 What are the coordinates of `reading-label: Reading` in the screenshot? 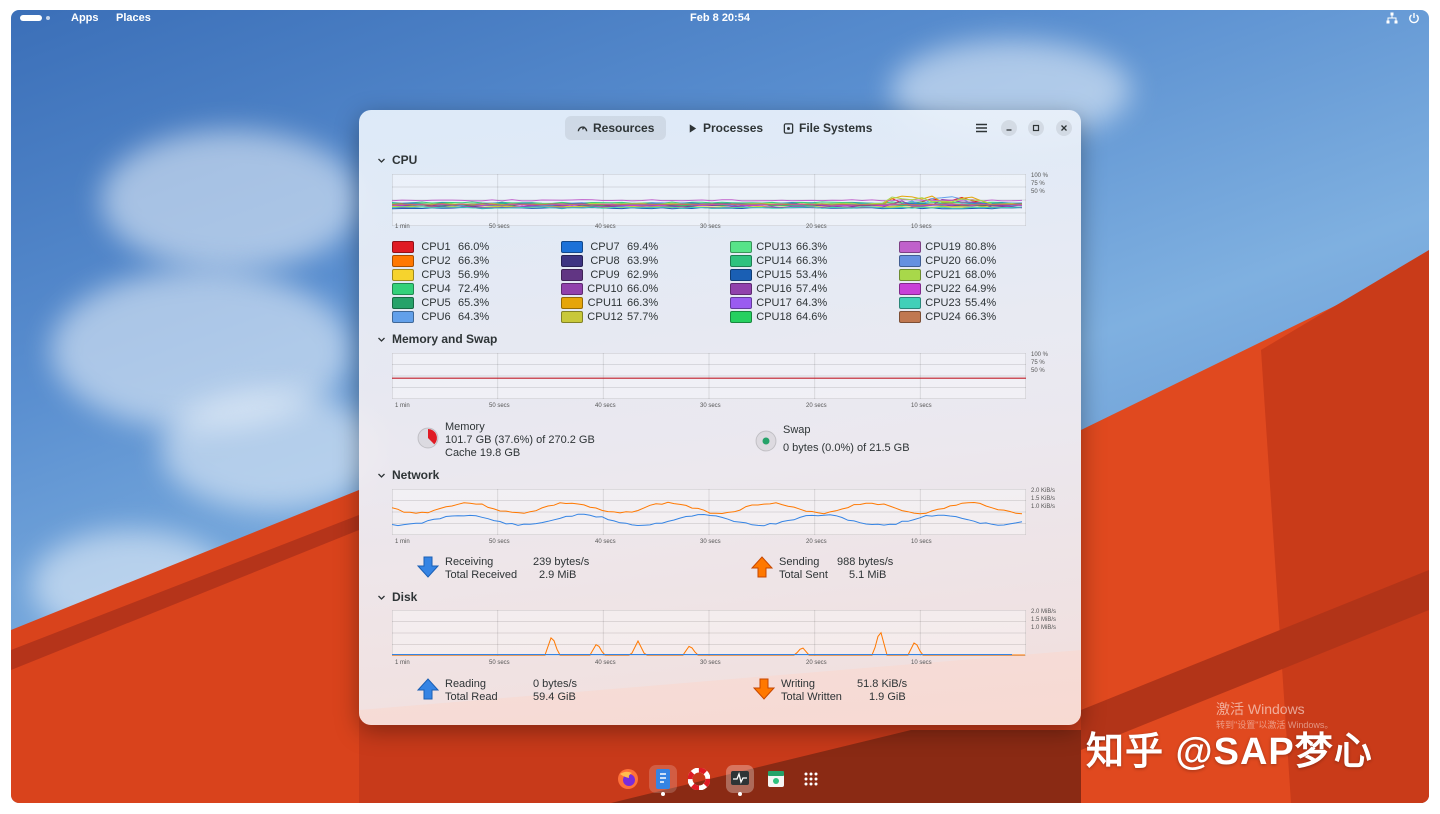 It's located at (465, 684).